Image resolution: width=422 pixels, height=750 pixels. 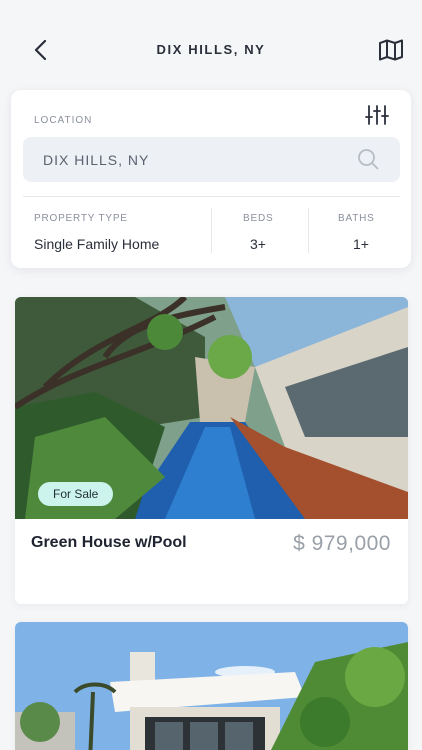 I want to click on baths-value: 1+, so click(x=361, y=244).